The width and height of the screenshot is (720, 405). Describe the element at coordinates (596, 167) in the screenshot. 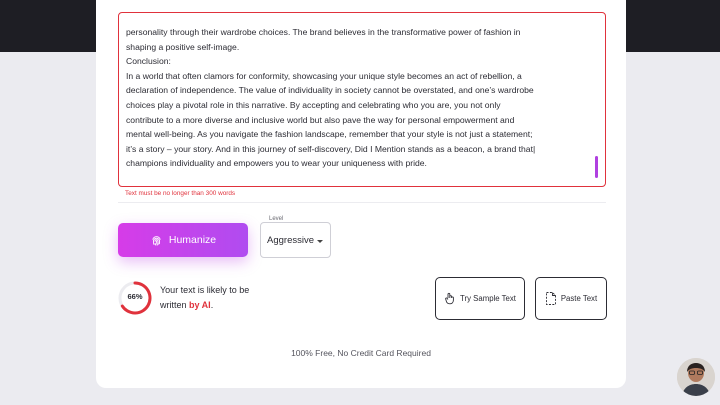

I see `textarea-scrollbar` at that location.